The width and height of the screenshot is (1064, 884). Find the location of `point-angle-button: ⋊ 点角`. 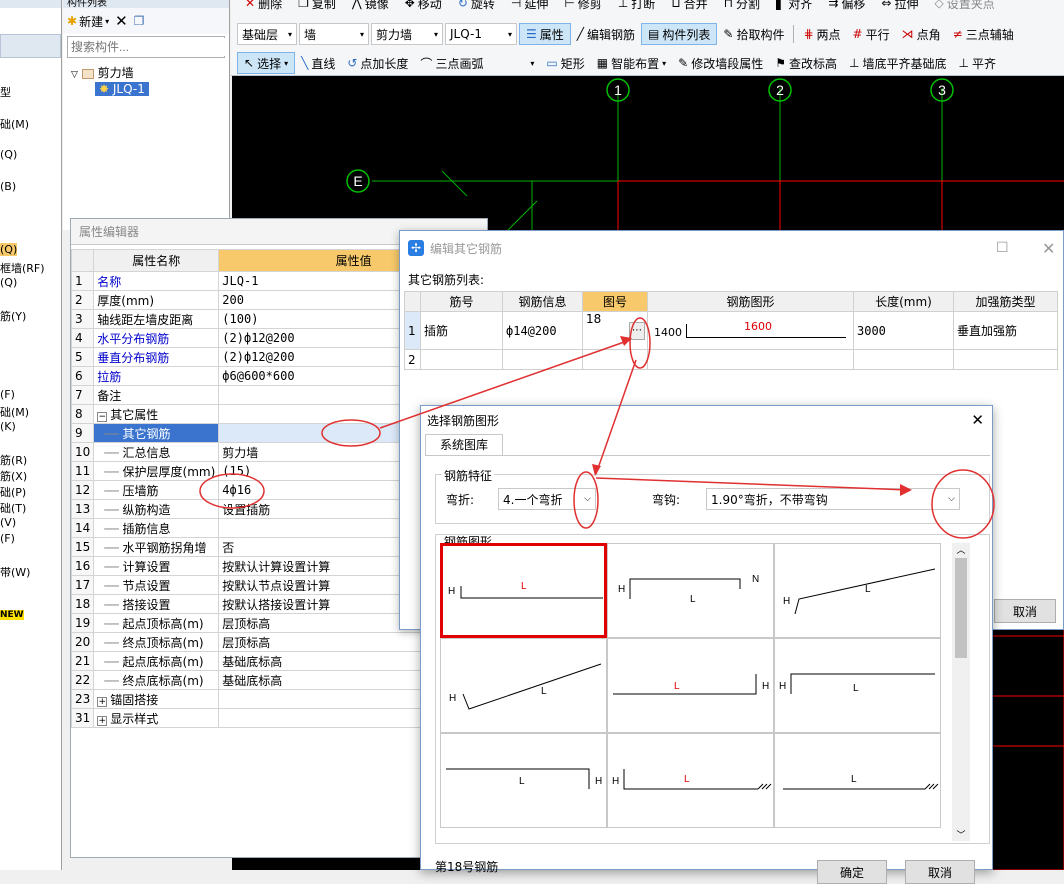

point-angle-button: ⋊ 点角 is located at coordinates (921, 34).